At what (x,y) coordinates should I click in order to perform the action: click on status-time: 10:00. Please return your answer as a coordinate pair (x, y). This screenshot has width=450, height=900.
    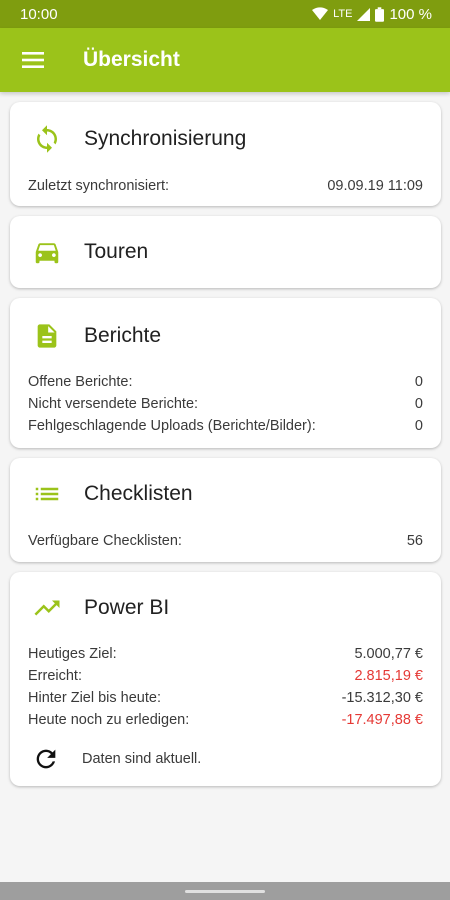
    Looking at the image, I should click on (39, 14).